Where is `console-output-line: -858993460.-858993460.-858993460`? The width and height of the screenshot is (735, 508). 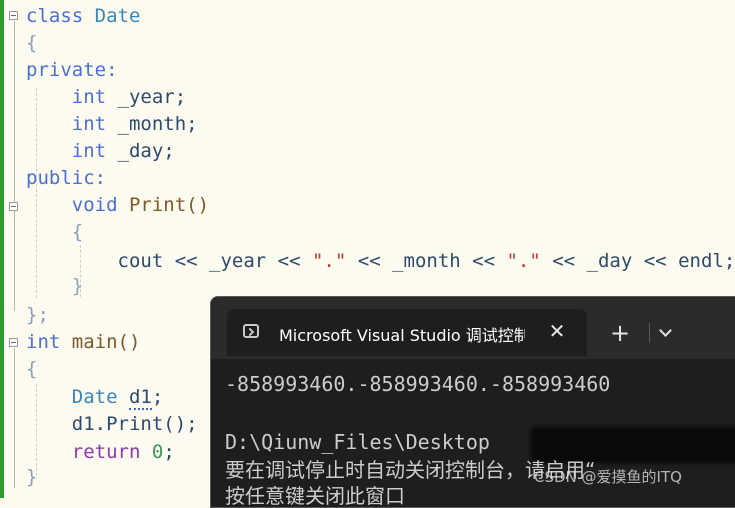
console-output-line: -858993460.-858993460.-858993460 is located at coordinates (418, 384).